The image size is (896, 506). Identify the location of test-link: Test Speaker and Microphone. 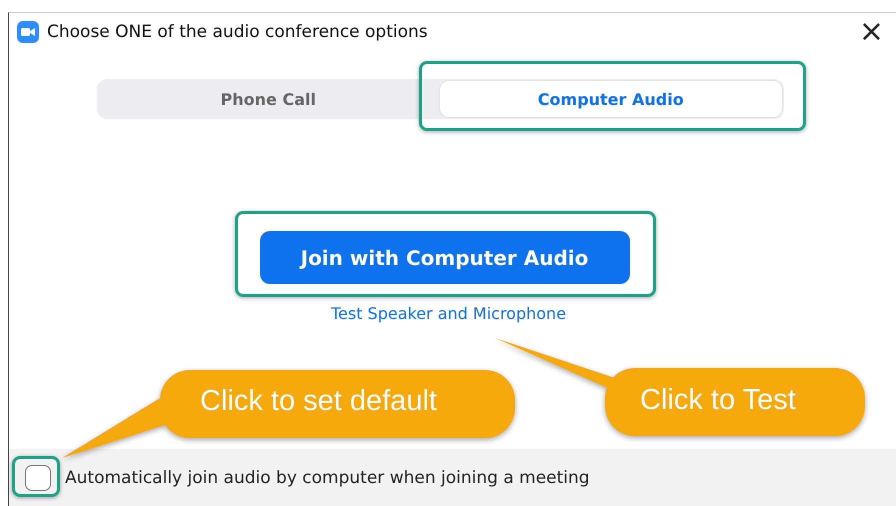
(448, 313).